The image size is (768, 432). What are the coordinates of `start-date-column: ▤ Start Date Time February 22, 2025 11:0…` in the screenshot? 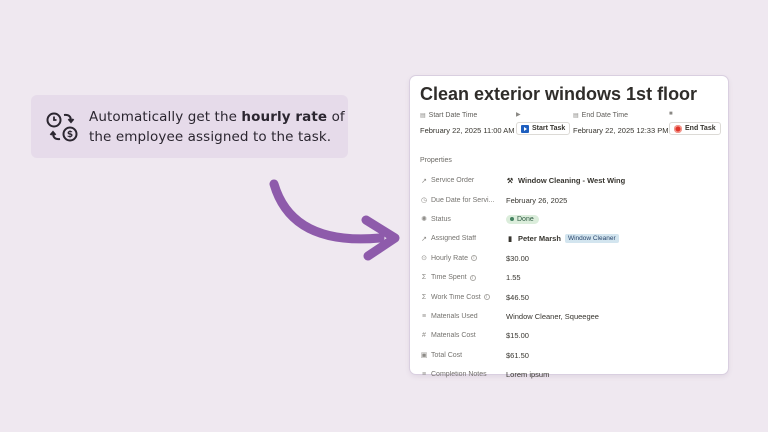 It's located at (467, 123).